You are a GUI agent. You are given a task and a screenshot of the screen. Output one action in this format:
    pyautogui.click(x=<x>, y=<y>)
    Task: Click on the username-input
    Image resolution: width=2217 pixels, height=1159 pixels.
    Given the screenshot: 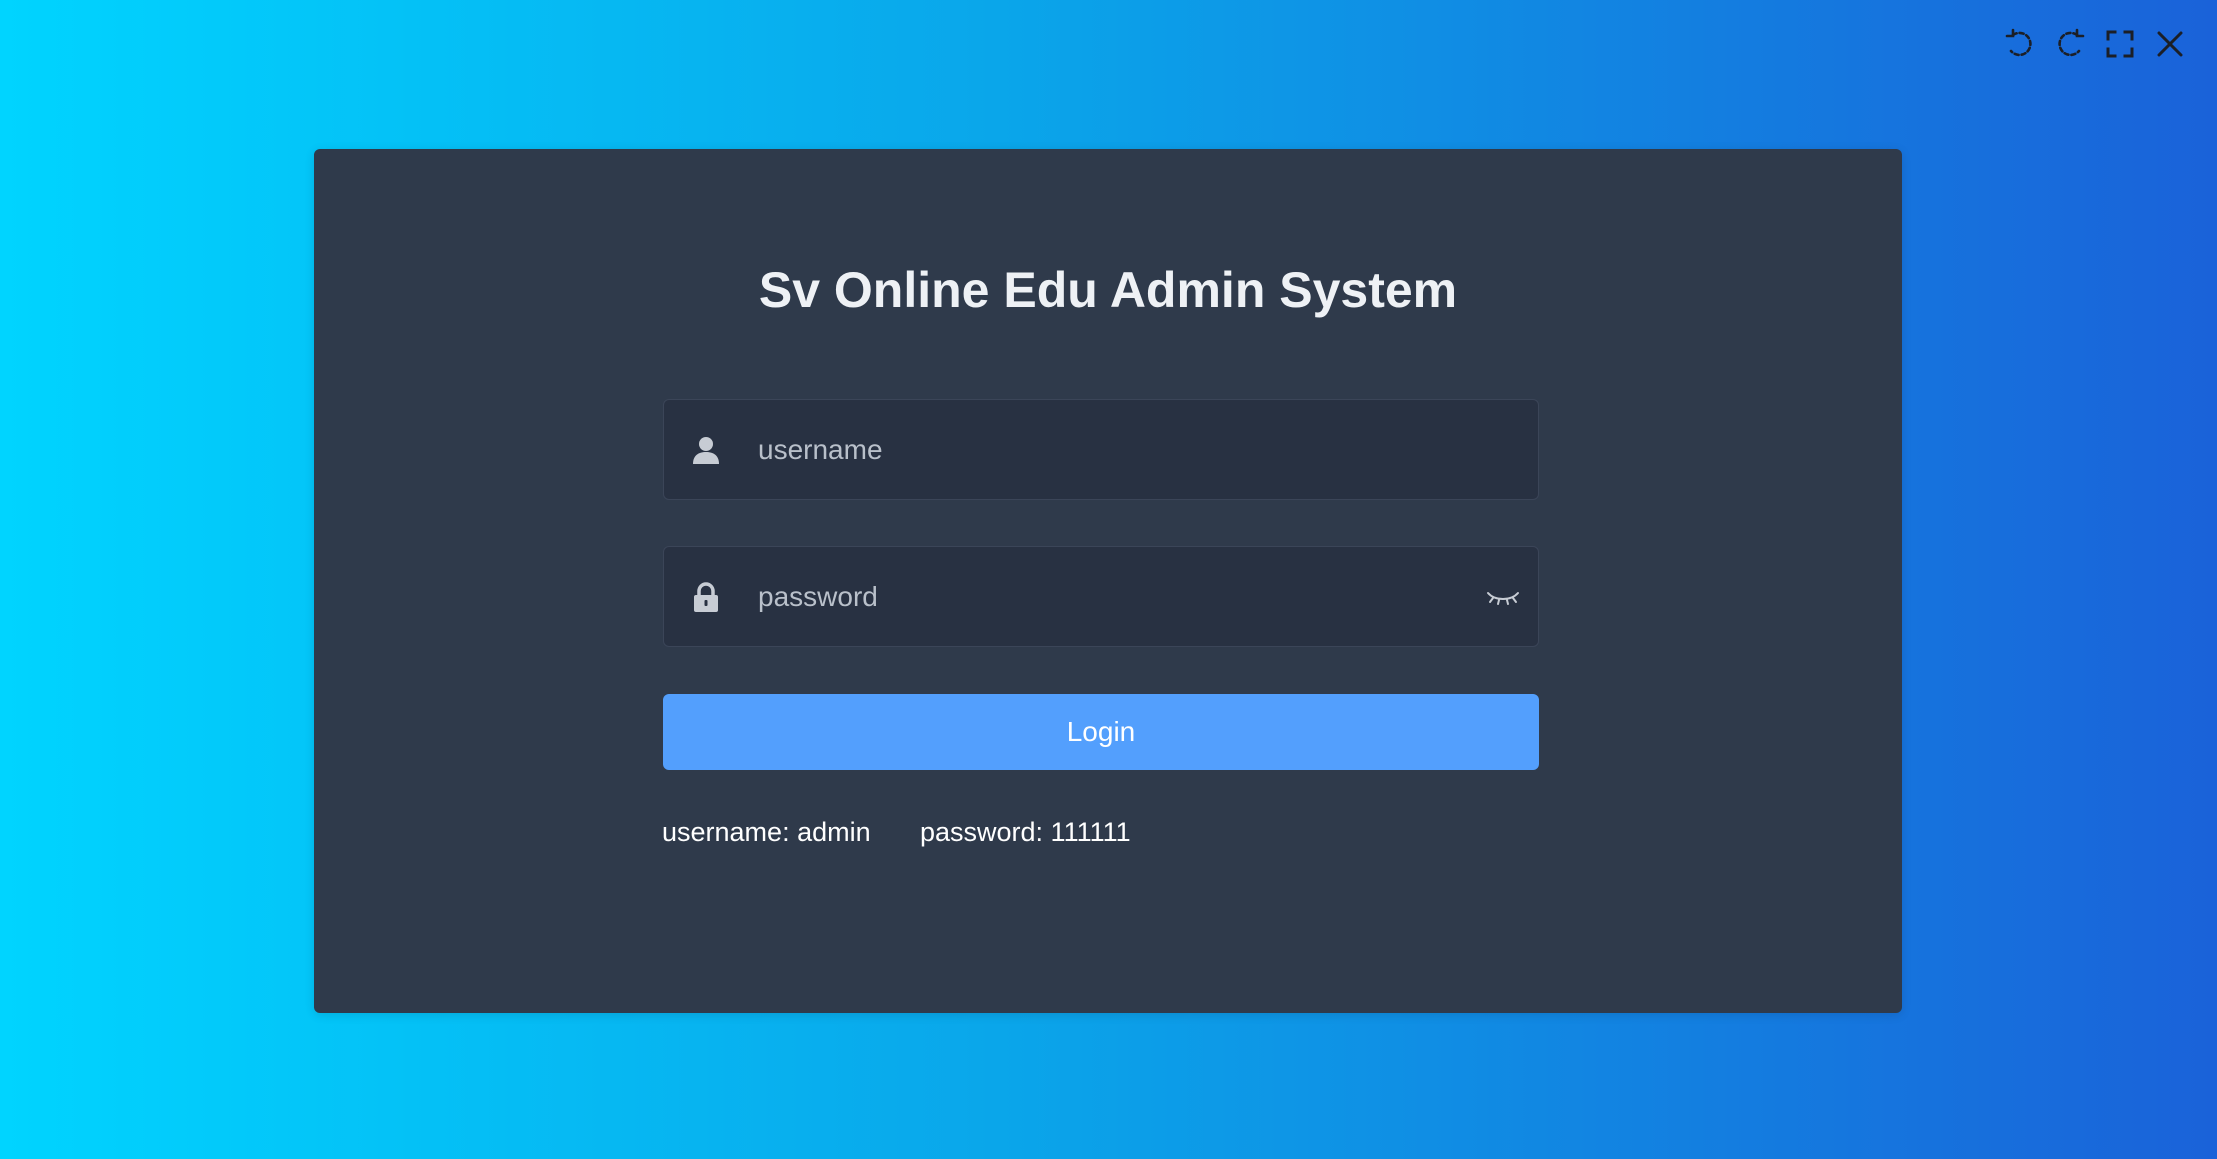 What is the action you would take?
    pyautogui.click(x=1108, y=449)
    